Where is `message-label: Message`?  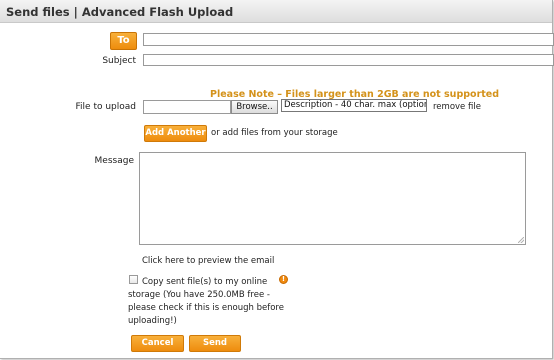
message-label: Message is located at coordinates (114, 161).